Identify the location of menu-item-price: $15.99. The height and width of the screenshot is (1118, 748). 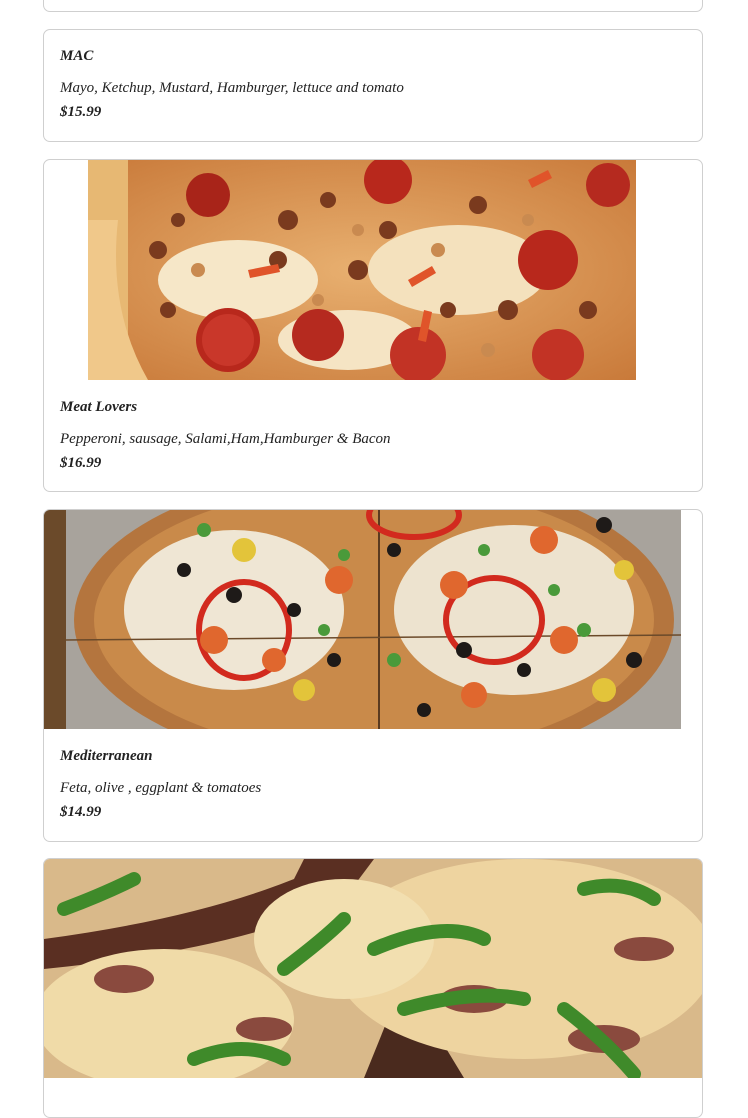
(81, 112).